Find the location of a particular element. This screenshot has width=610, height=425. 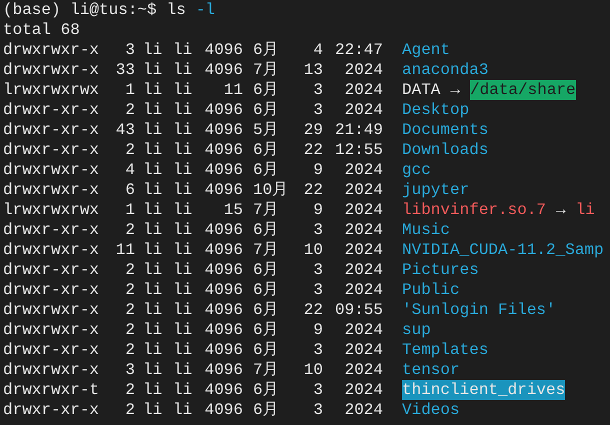

listing-field: drwxrwxr-t is located at coordinates (54, 390).